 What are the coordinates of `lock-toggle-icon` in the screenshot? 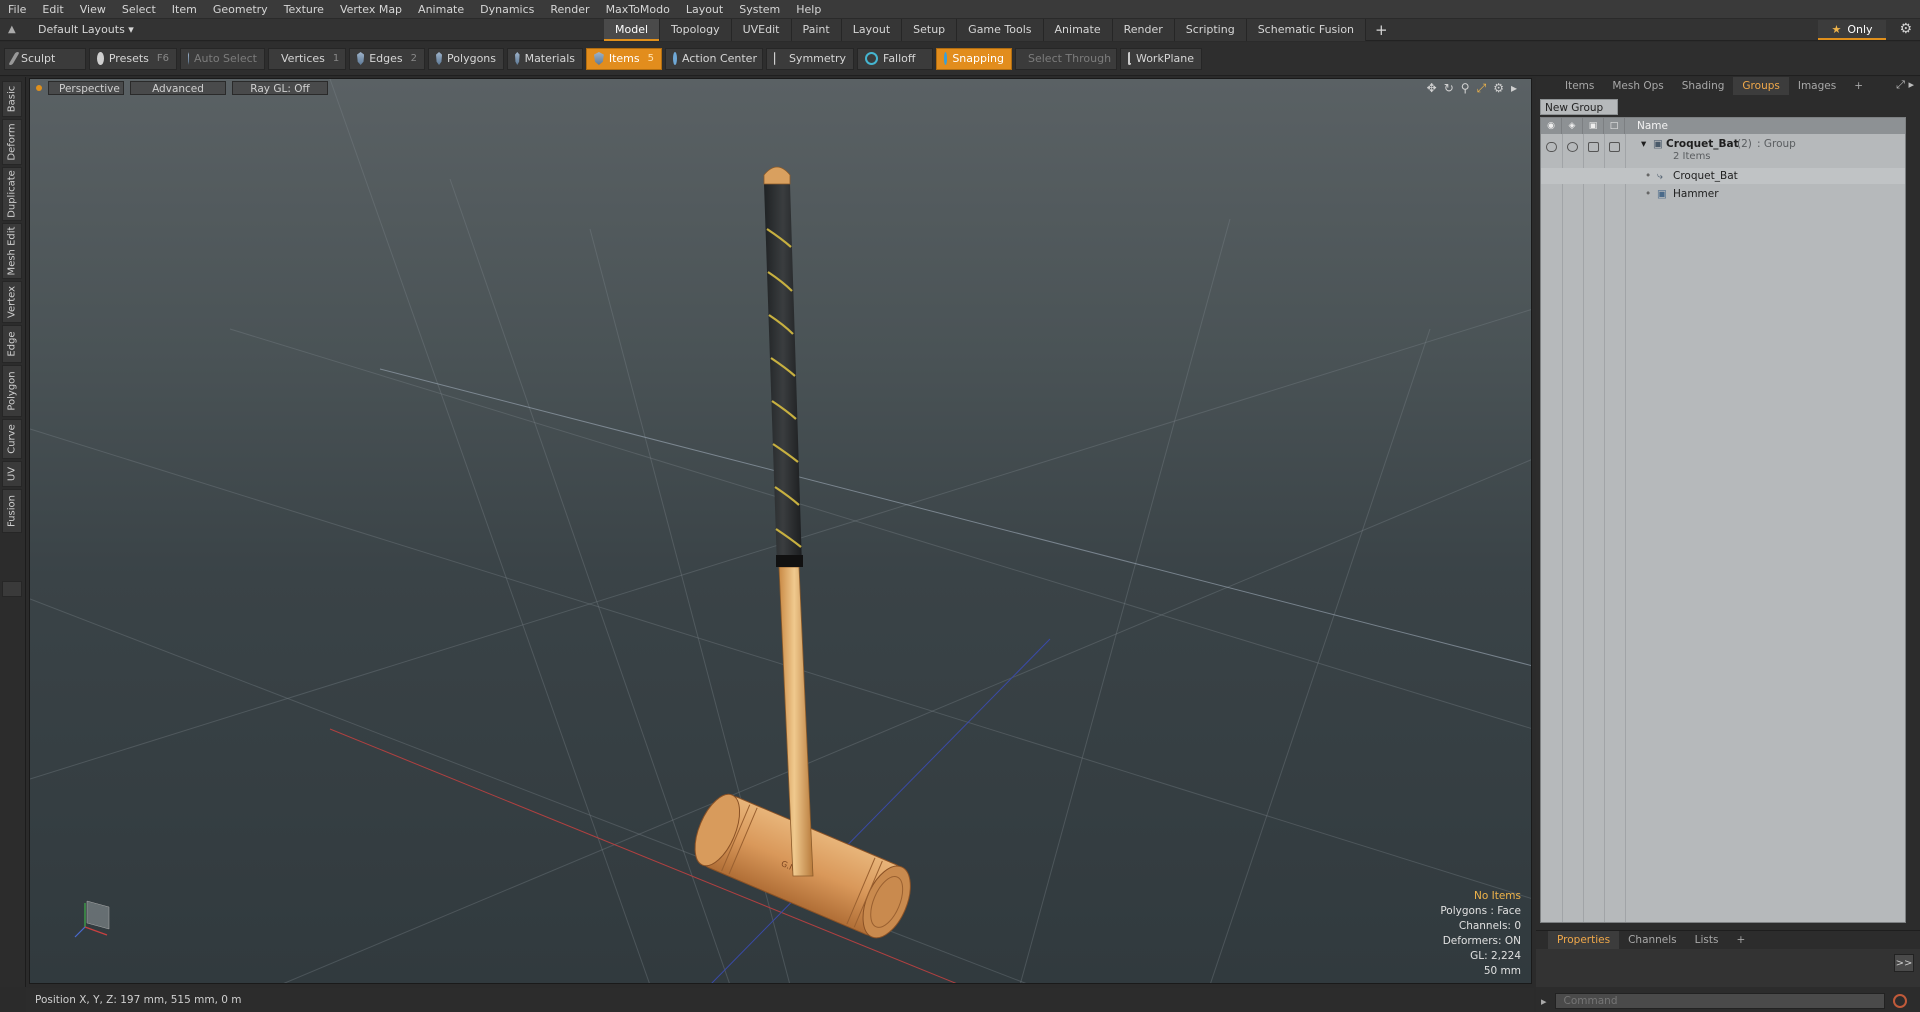 It's located at (1593, 147).